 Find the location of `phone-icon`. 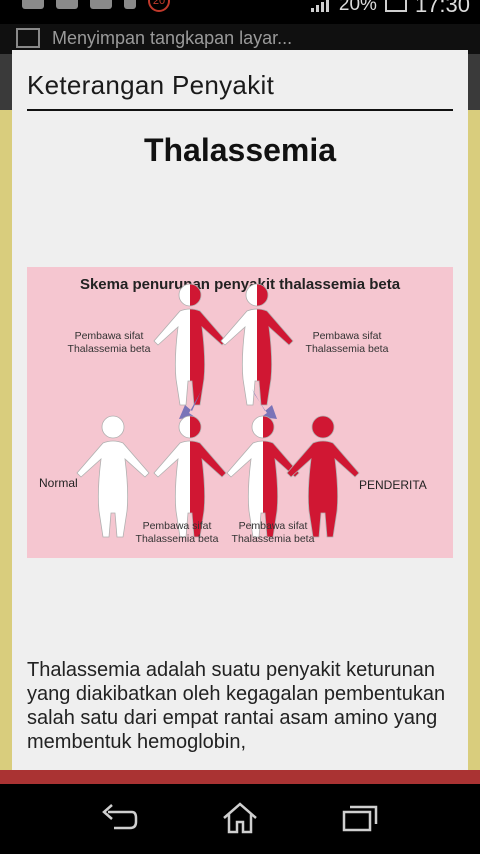

phone-icon is located at coordinates (130, 4).